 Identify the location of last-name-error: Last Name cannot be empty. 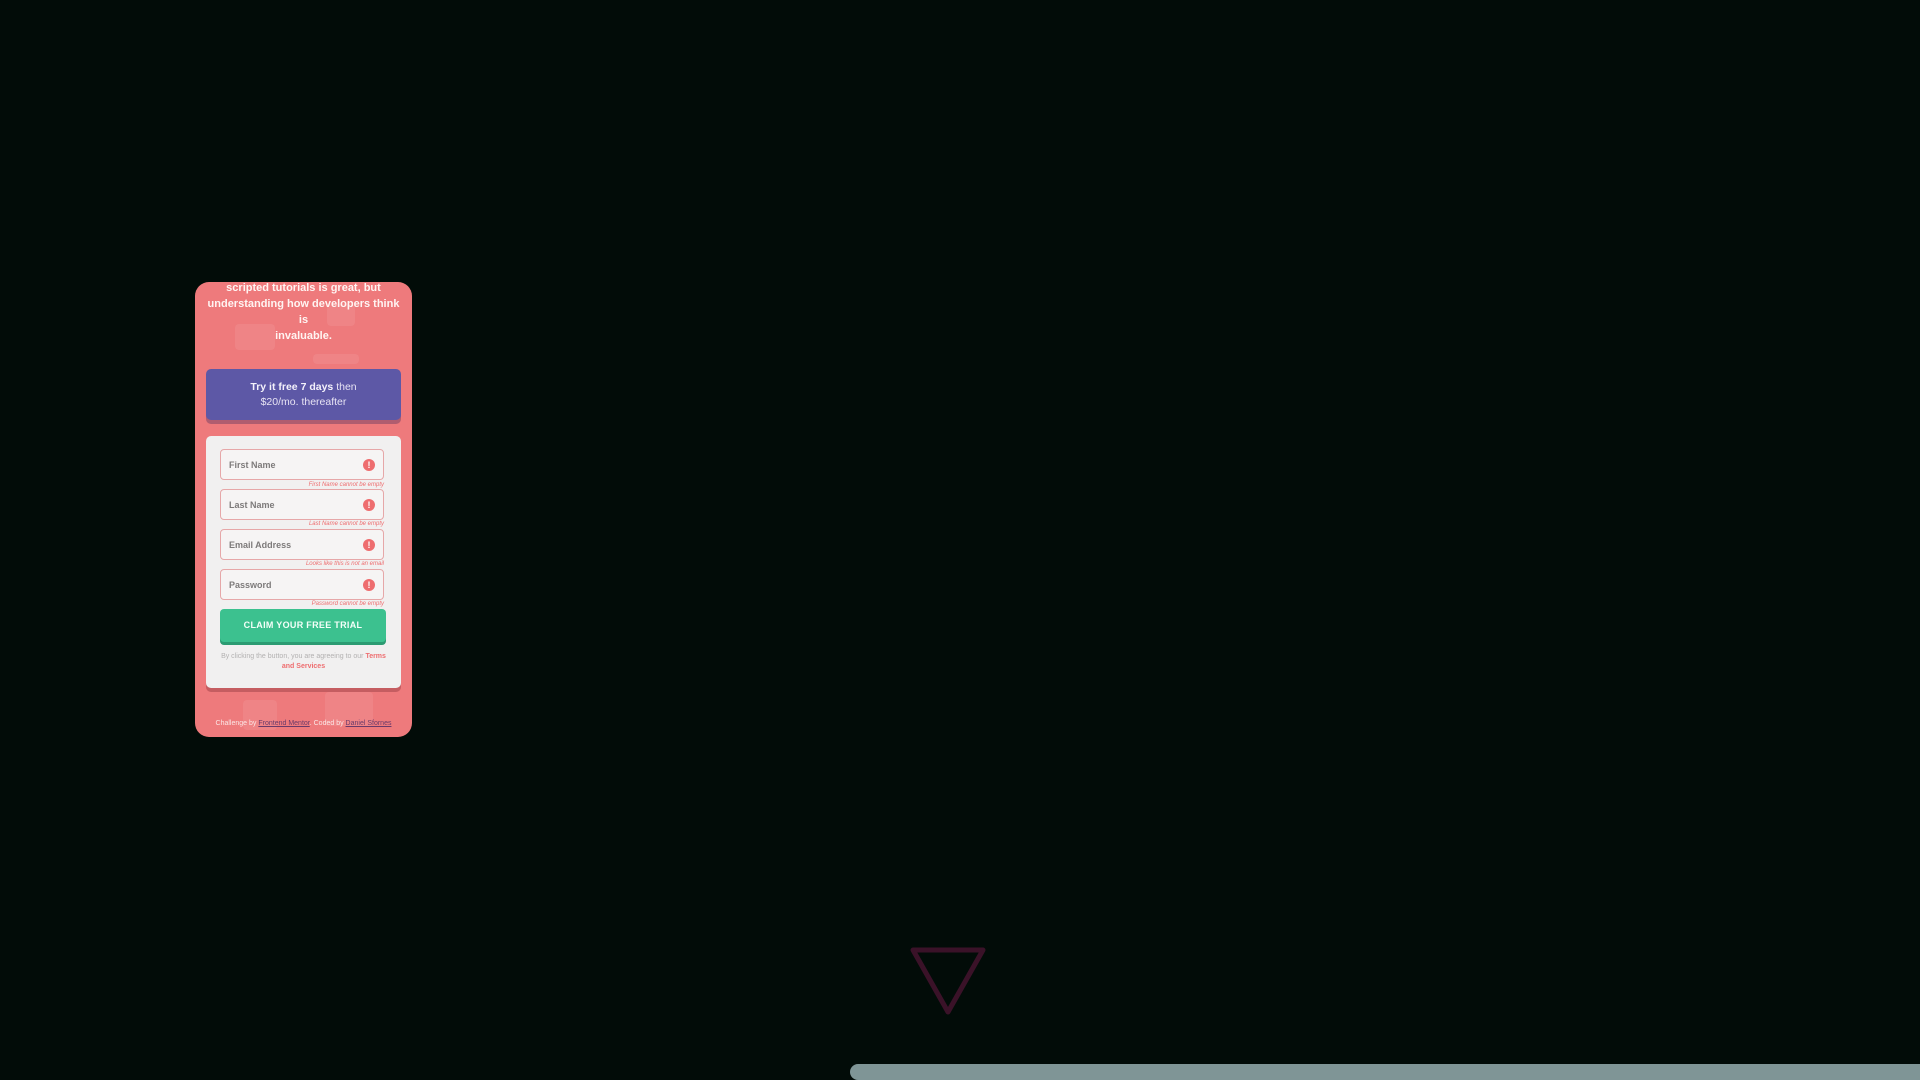
(346, 524).